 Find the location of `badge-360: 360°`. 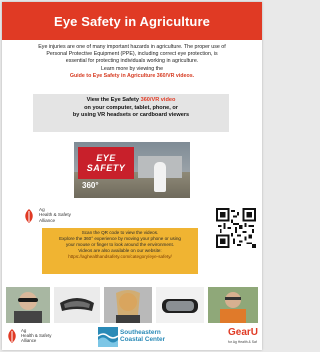

badge-360: 360° is located at coordinates (90, 185).